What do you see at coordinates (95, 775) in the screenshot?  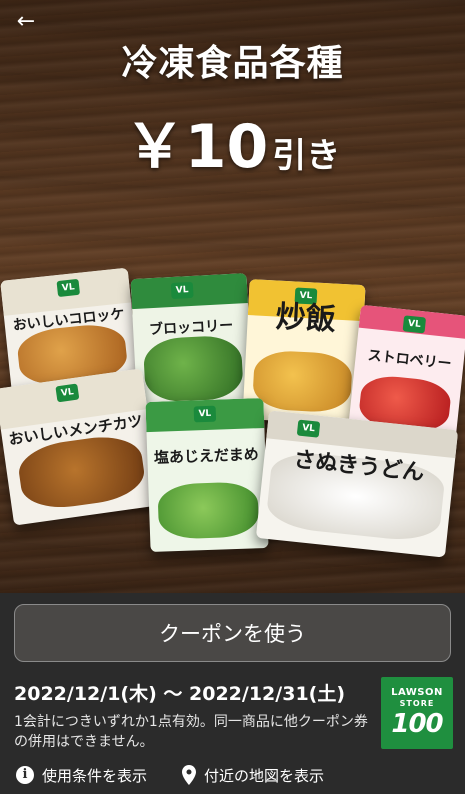 I see `terms-label: 使用条件を表示` at bounding box center [95, 775].